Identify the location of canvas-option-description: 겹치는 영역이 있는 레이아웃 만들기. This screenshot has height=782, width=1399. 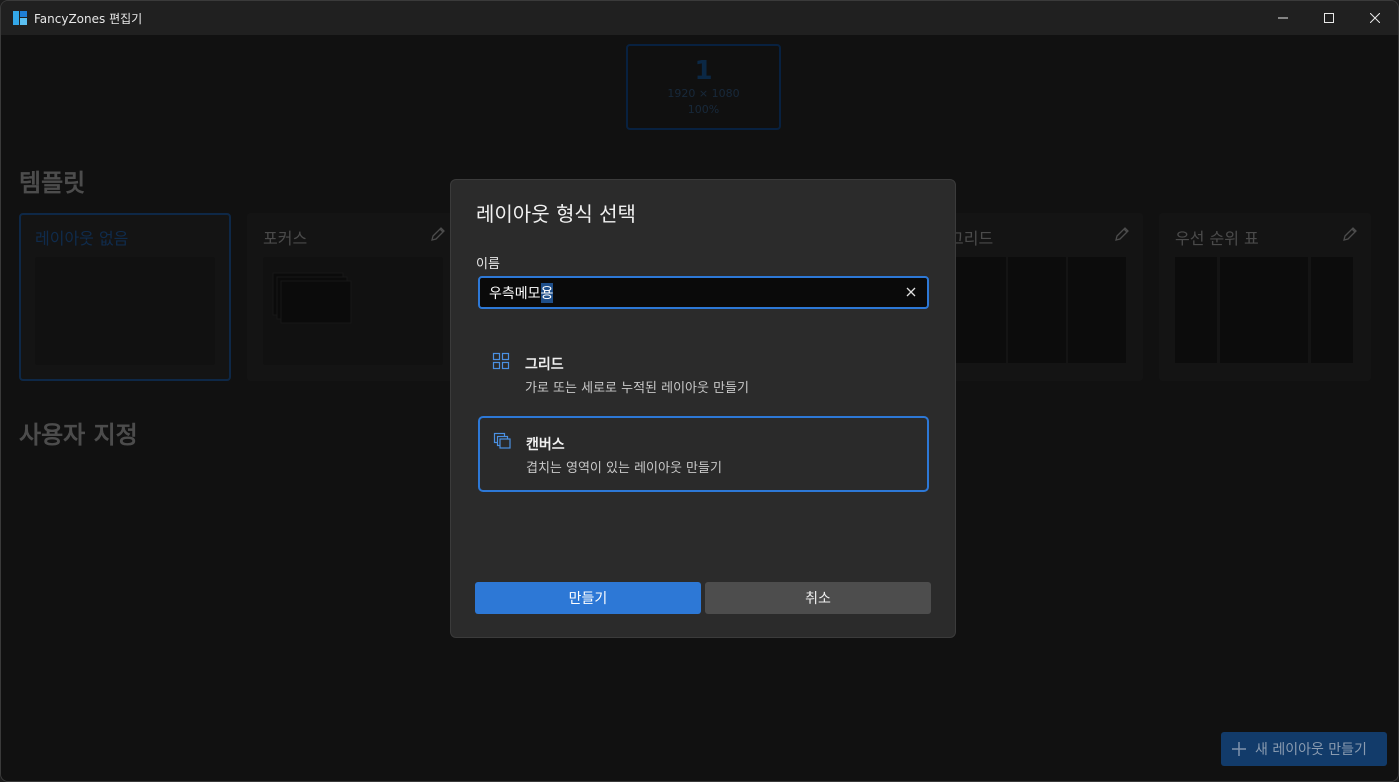
(624, 468).